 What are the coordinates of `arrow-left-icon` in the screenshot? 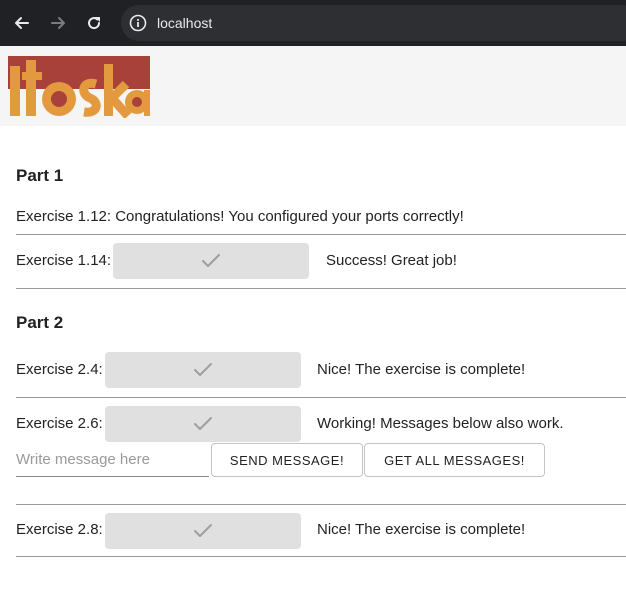 It's located at (22, 23).